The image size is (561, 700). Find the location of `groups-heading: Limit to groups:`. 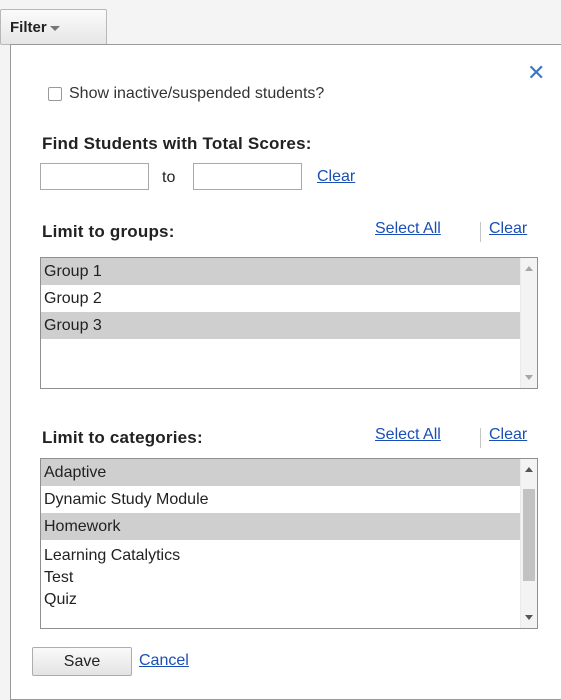

groups-heading: Limit to groups: is located at coordinates (108, 231).